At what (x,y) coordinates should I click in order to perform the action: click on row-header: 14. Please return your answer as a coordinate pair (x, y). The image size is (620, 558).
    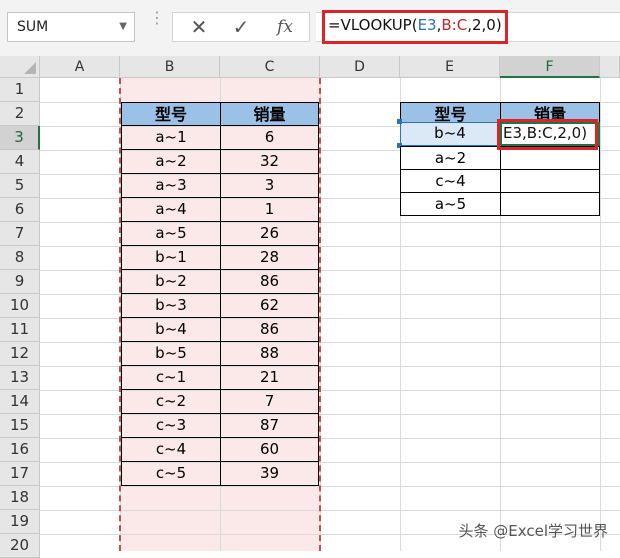
    Looking at the image, I should click on (20, 402).